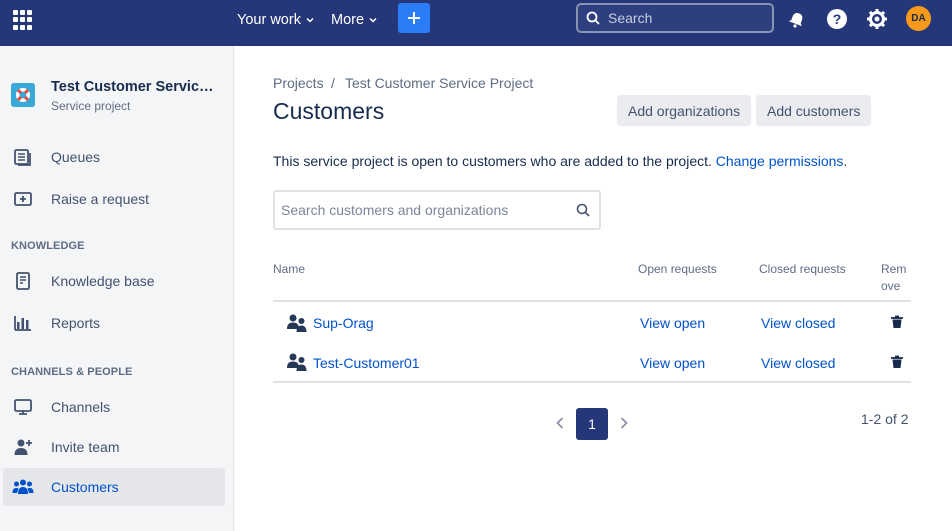  I want to click on sidebar-item-invite-team: Invite team, so click(114, 447).